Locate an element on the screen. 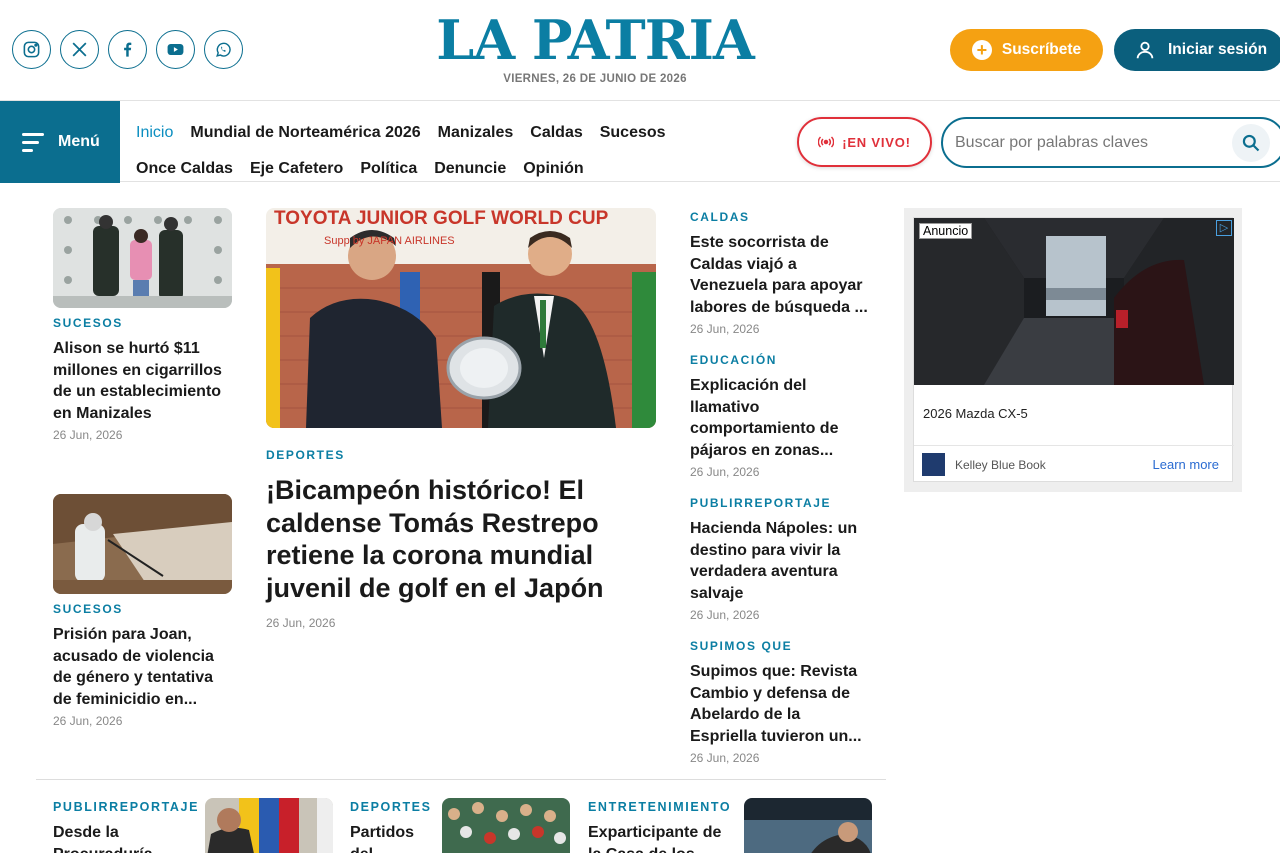 The image size is (1280, 853). nav-link-mundial: Mundial de Norteamérica 2026 is located at coordinates (305, 133).